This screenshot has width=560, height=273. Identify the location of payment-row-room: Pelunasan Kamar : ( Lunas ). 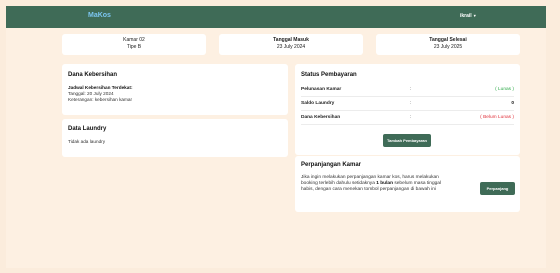
(407, 91).